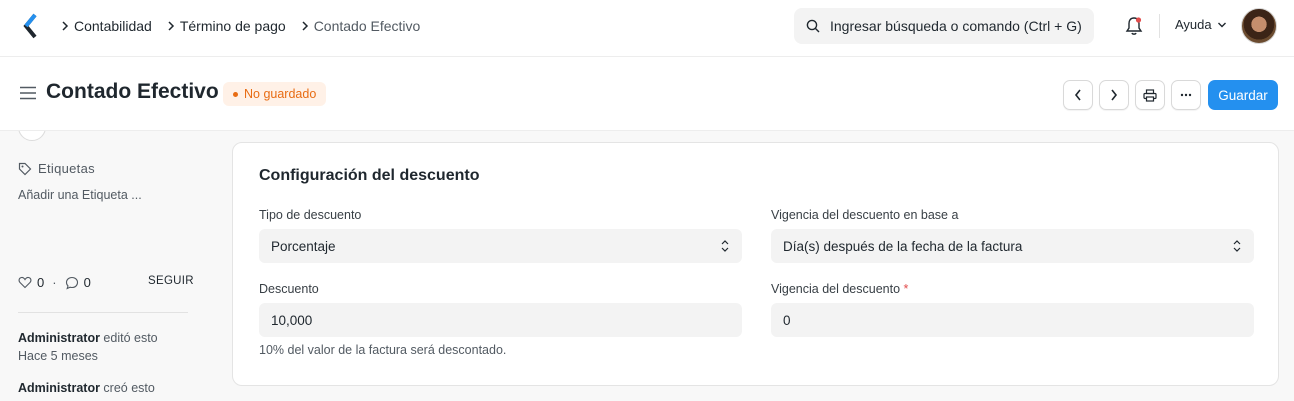 The width and height of the screenshot is (1294, 401). I want to click on tags-section: Etiquetas, so click(56, 168).